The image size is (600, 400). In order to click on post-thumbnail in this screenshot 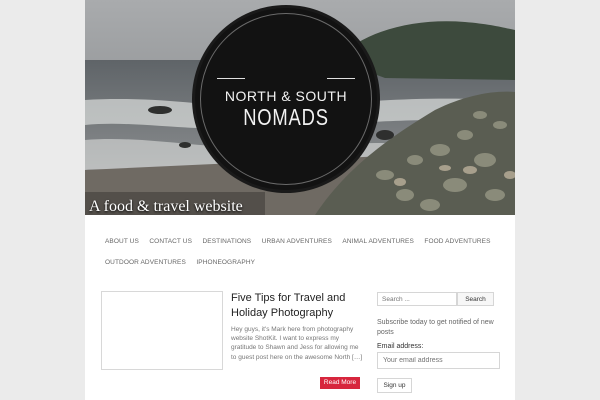, I will do `click(162, 330)`.